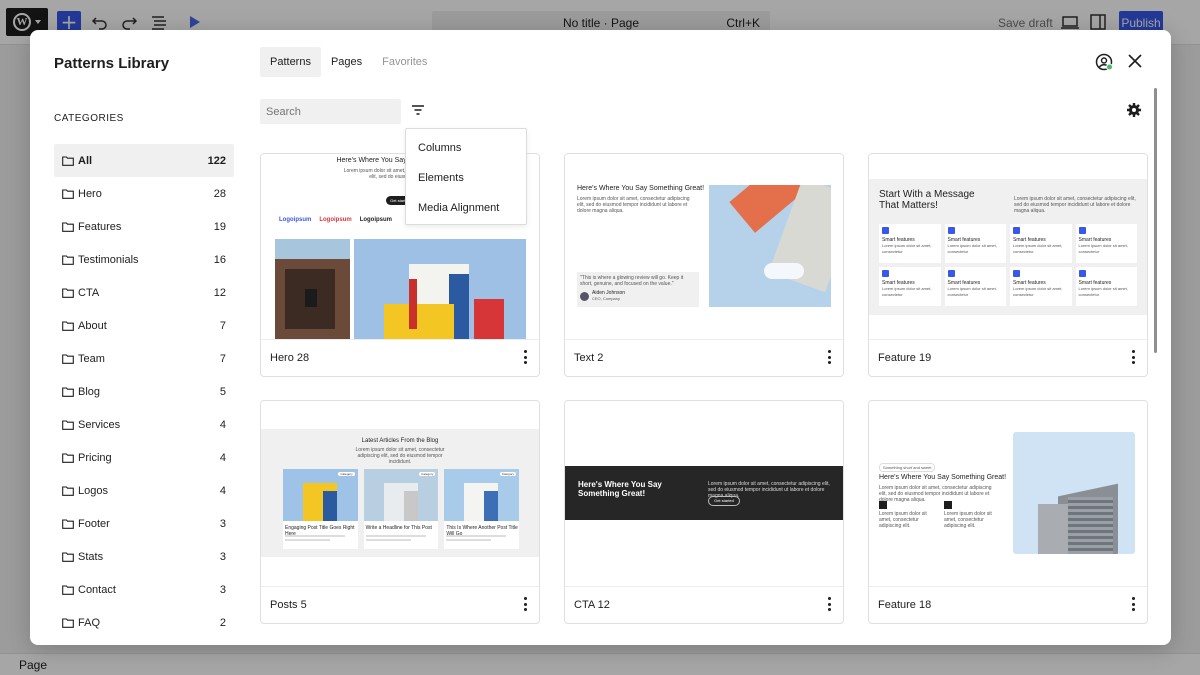  What do you see at coordinates (1155, 220) in the screenshot?
I see `scrollbar` at bounding box center [1155, 220].